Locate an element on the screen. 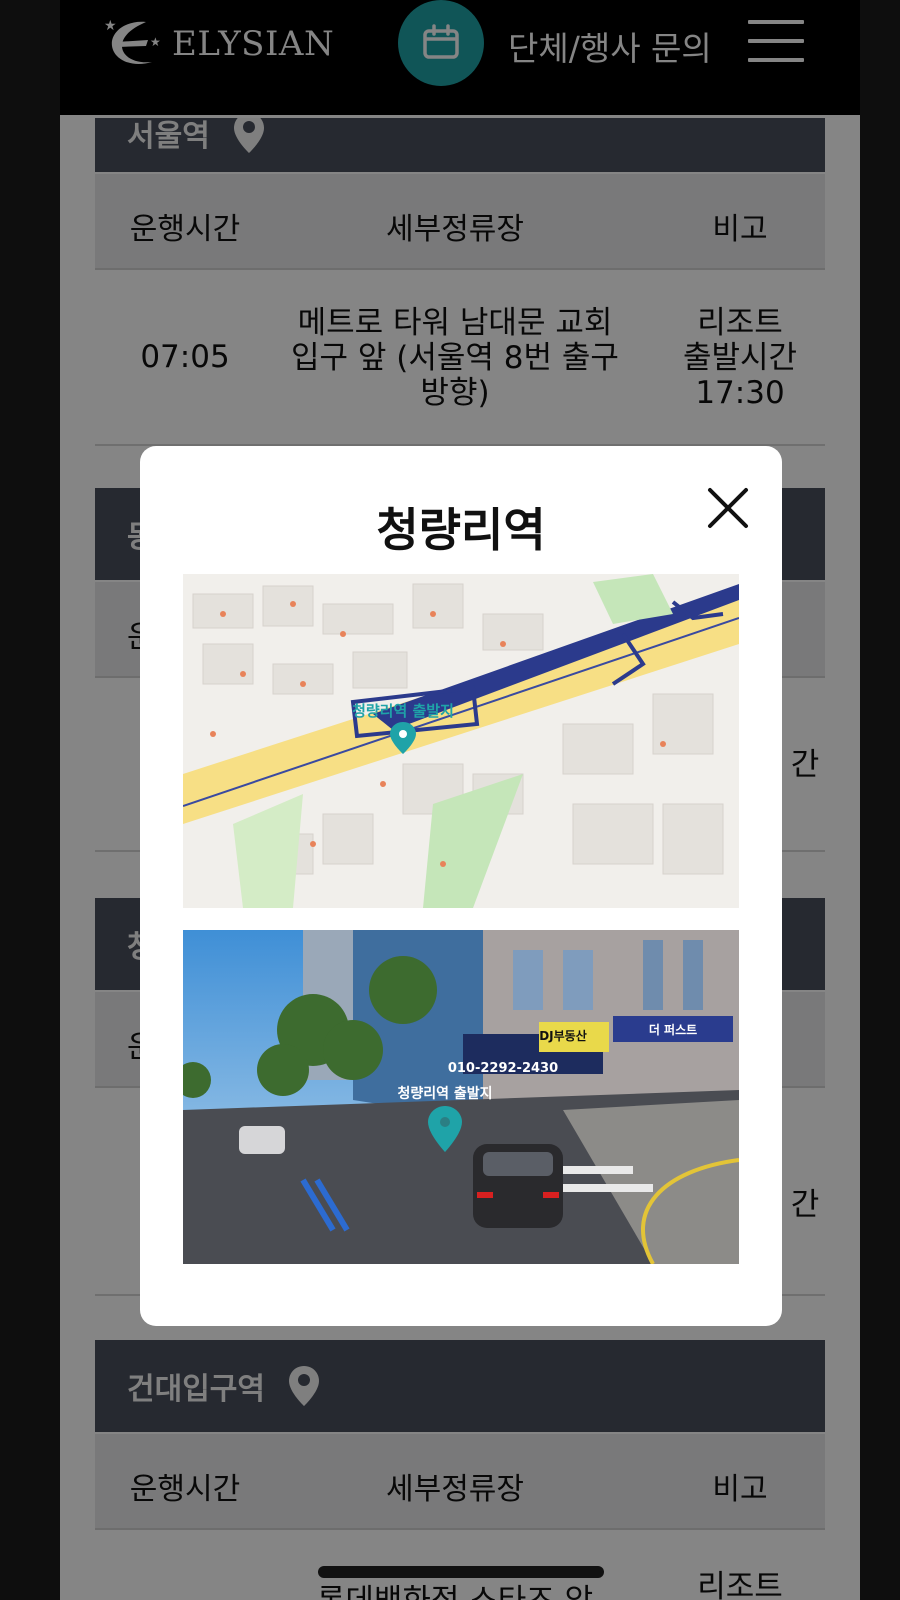 Image resolution: width=900 pixels, height=1600 pixels. close-icon is located at coordinates (728, 508).